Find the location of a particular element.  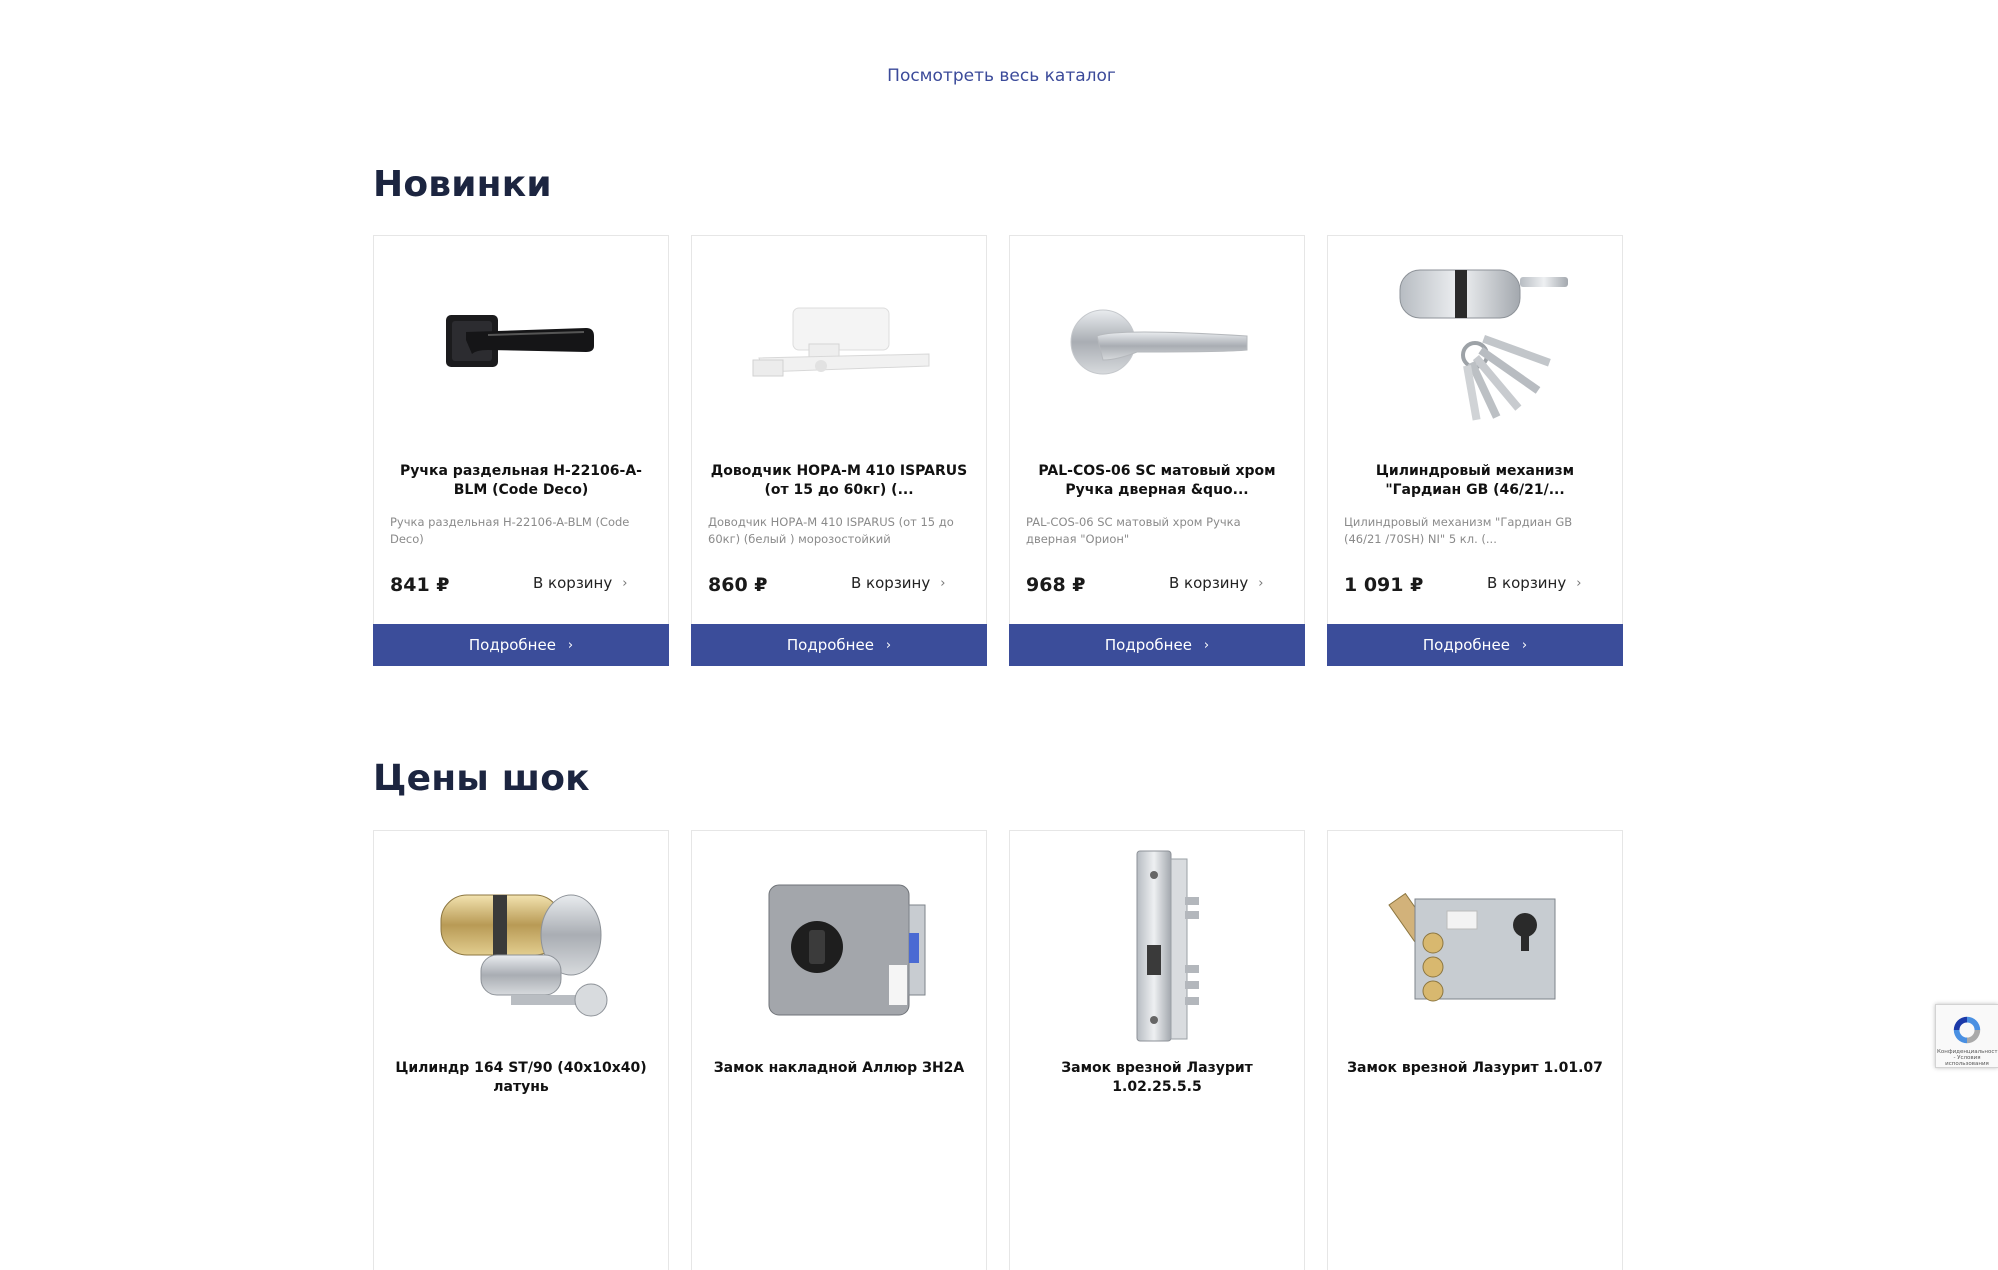

product-image-rim-lock is located at coordinates (839, 945).